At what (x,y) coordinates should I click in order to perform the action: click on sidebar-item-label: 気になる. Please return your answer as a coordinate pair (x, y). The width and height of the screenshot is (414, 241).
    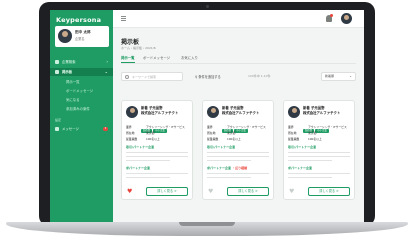
    Looking at the image, I should click on (73, 100).